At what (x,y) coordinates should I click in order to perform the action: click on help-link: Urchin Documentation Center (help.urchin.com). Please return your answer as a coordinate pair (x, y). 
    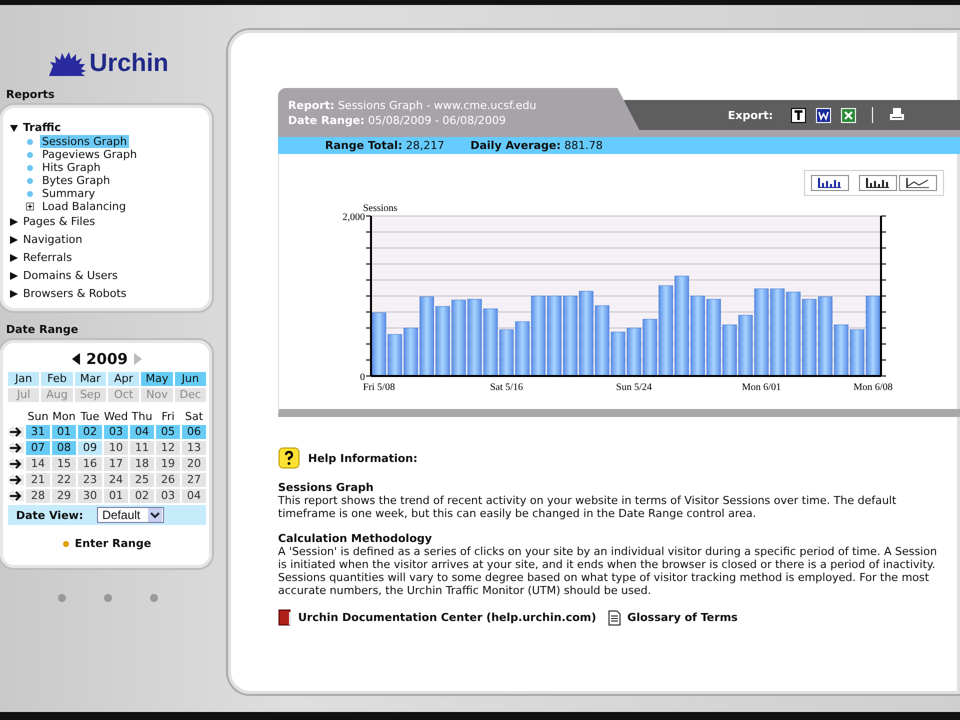
    Looking at the image, I should click on (447, 617).